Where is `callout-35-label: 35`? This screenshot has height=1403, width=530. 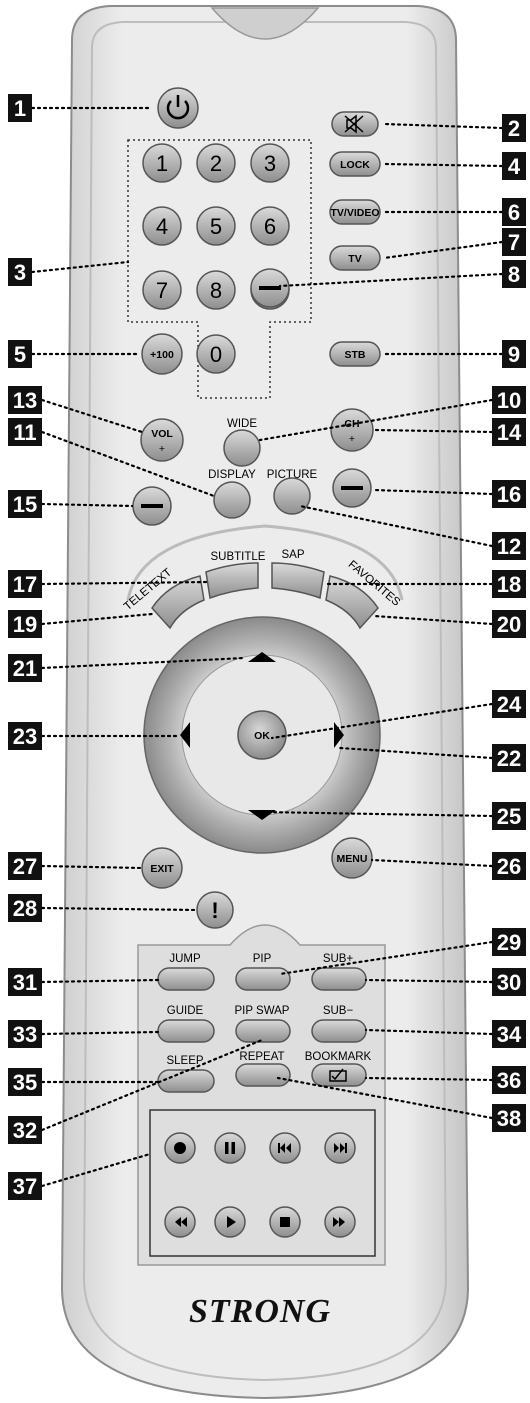 callout-35-label: 35 is located at coordinates (25, 1082).